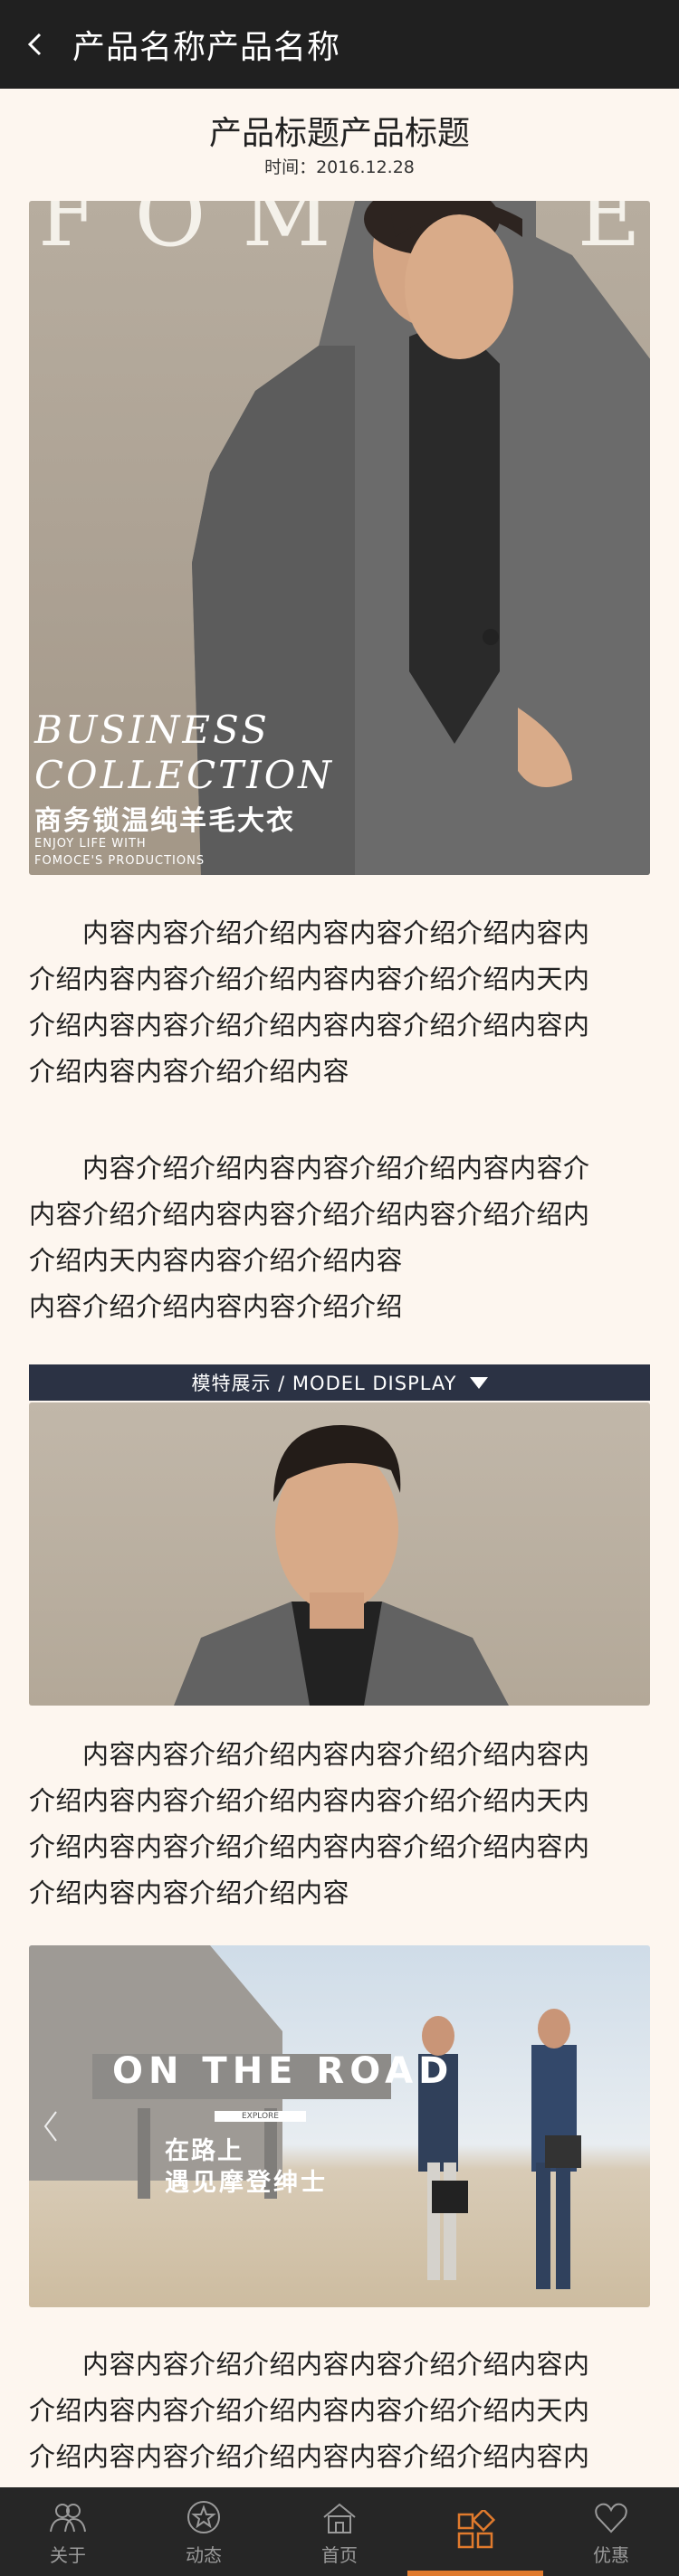 This screenshot has height=2576, width=679. Describe the element at coordinates (204, 2516) in the screenshot. I see `star-circle-icon` at that location.